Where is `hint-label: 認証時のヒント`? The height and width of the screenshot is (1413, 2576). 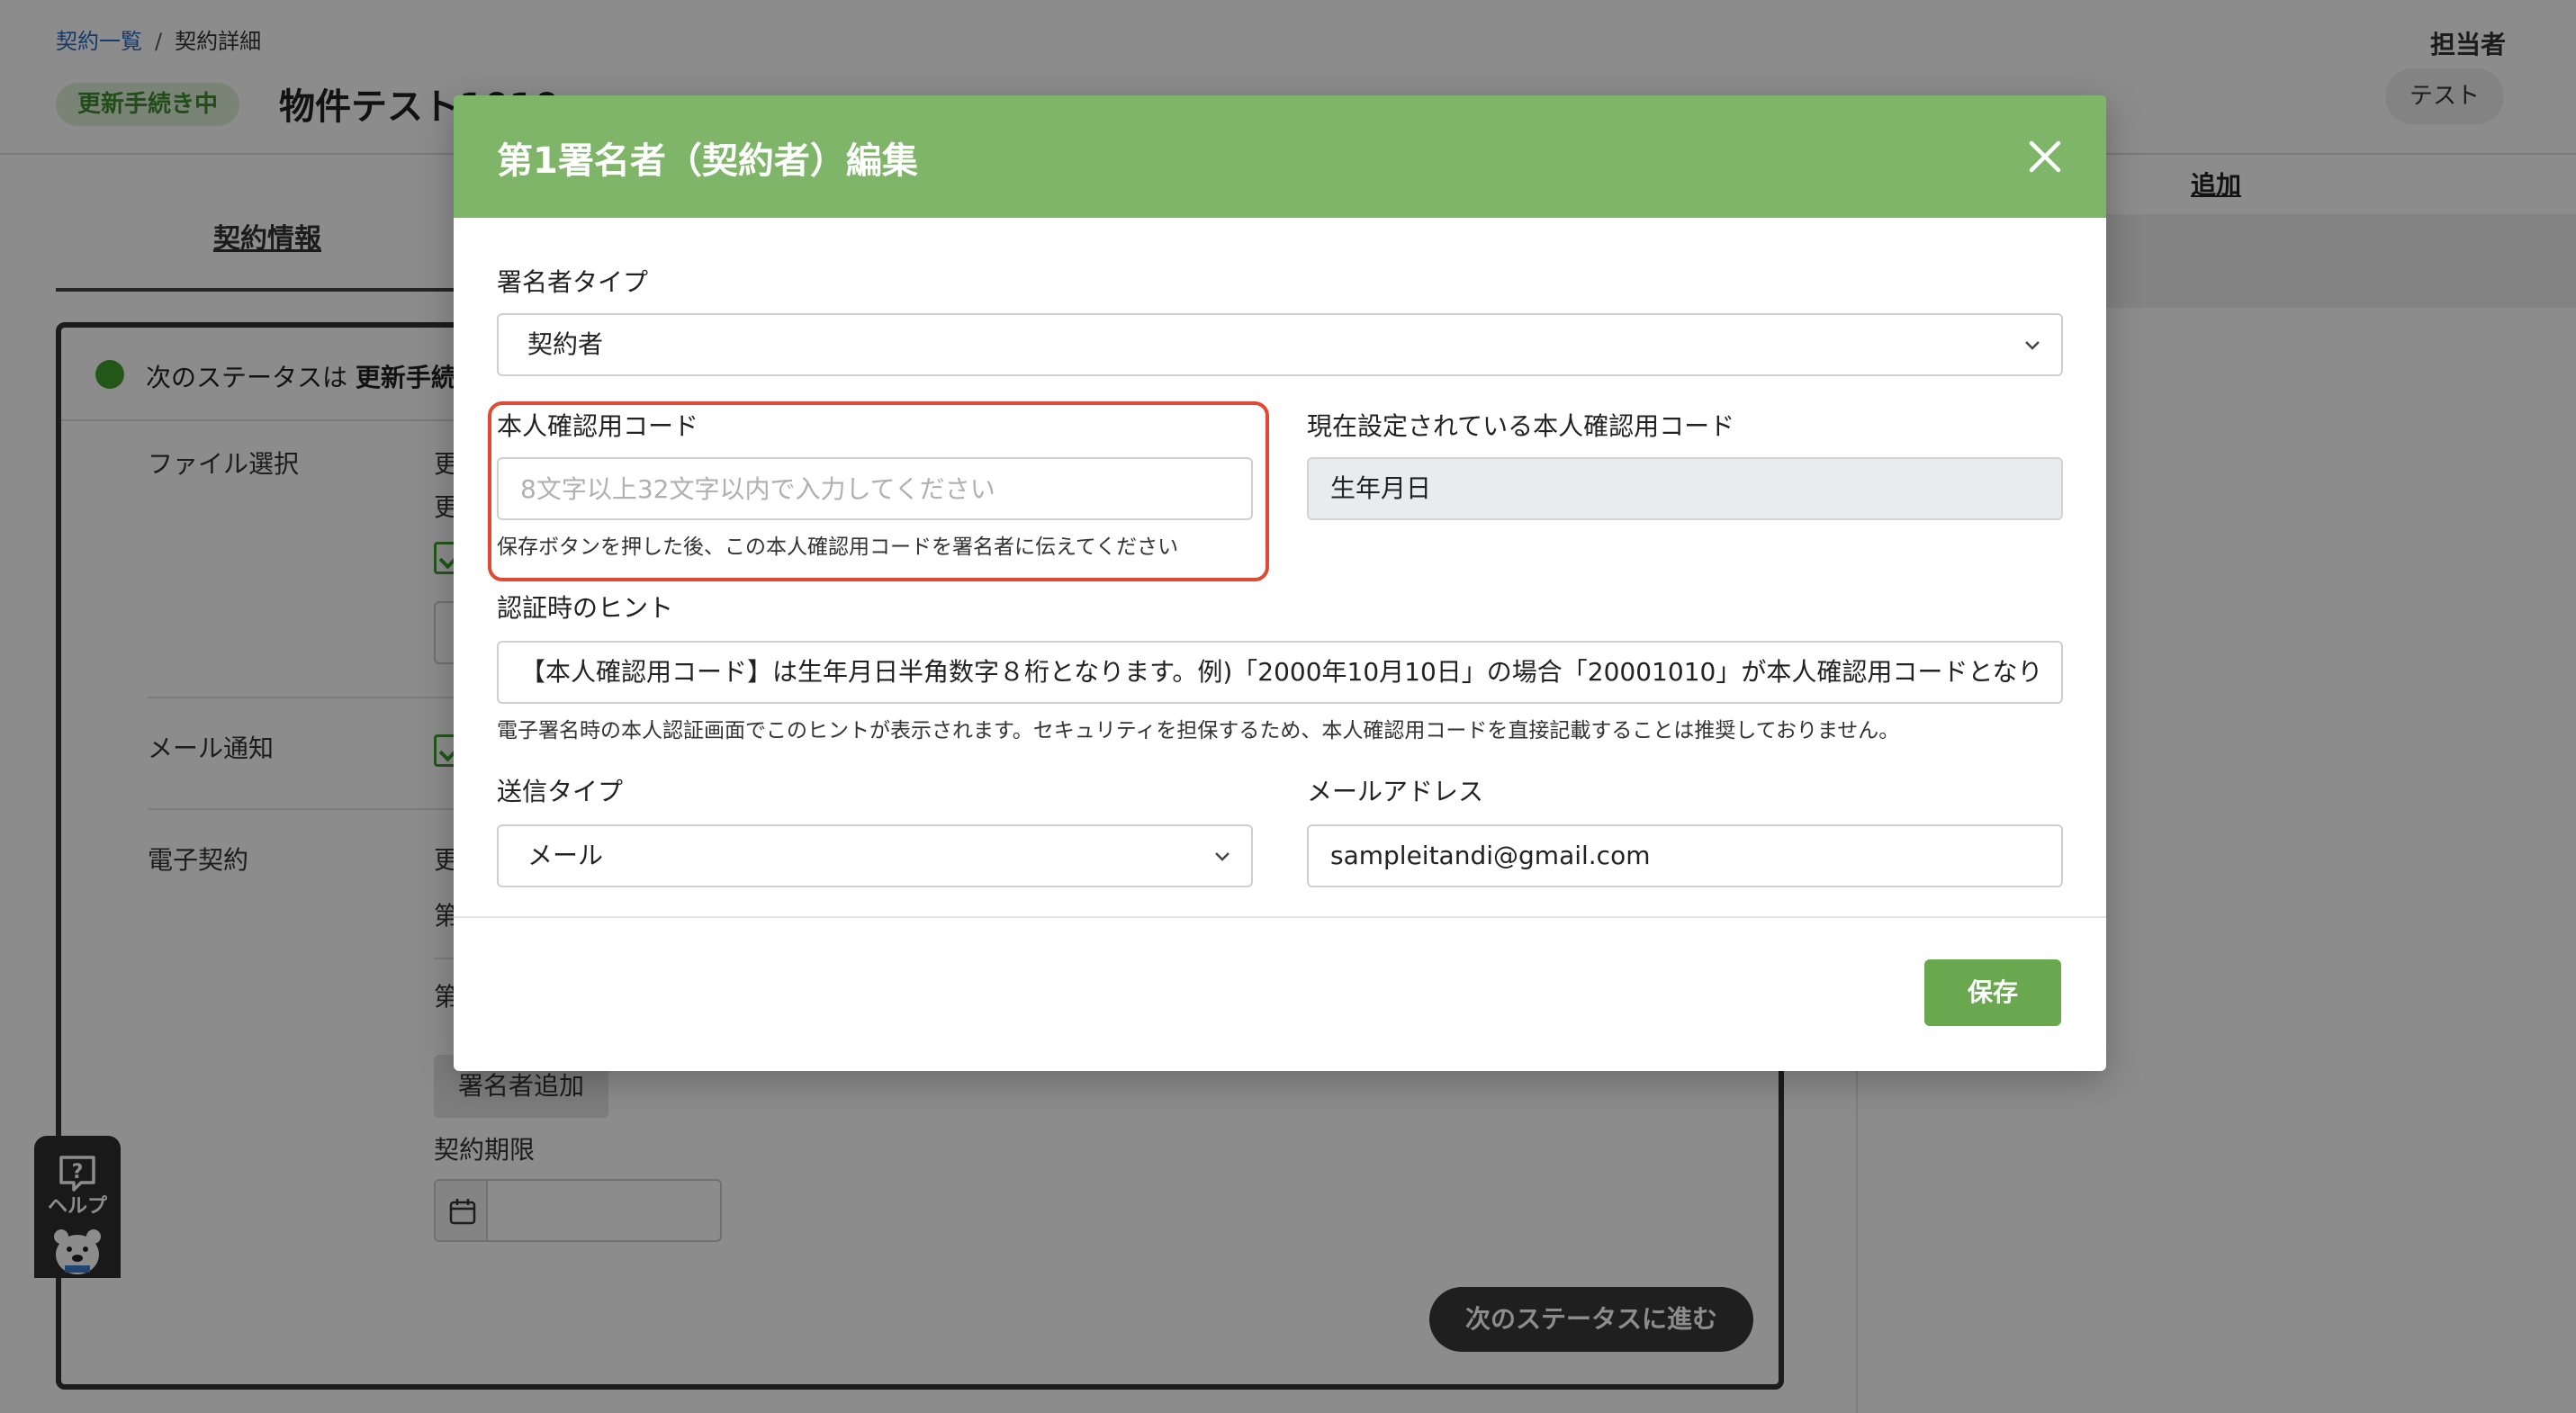
hint-label: 認証時のヒント is located at coordinates (585, 608).